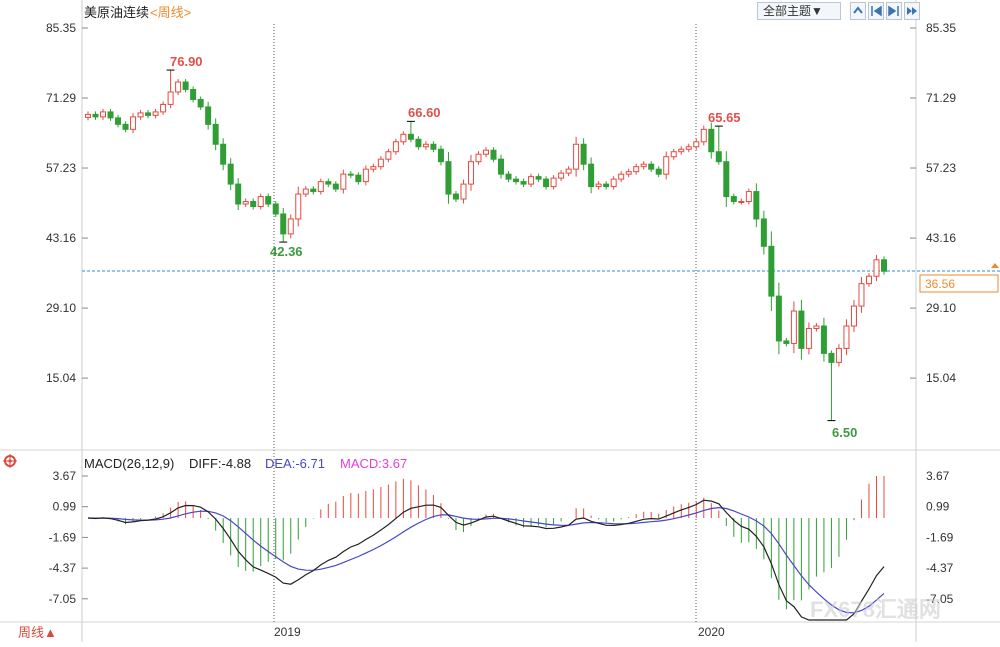  I want to click on ytick-left-4: 29.10, so click(61, 308).